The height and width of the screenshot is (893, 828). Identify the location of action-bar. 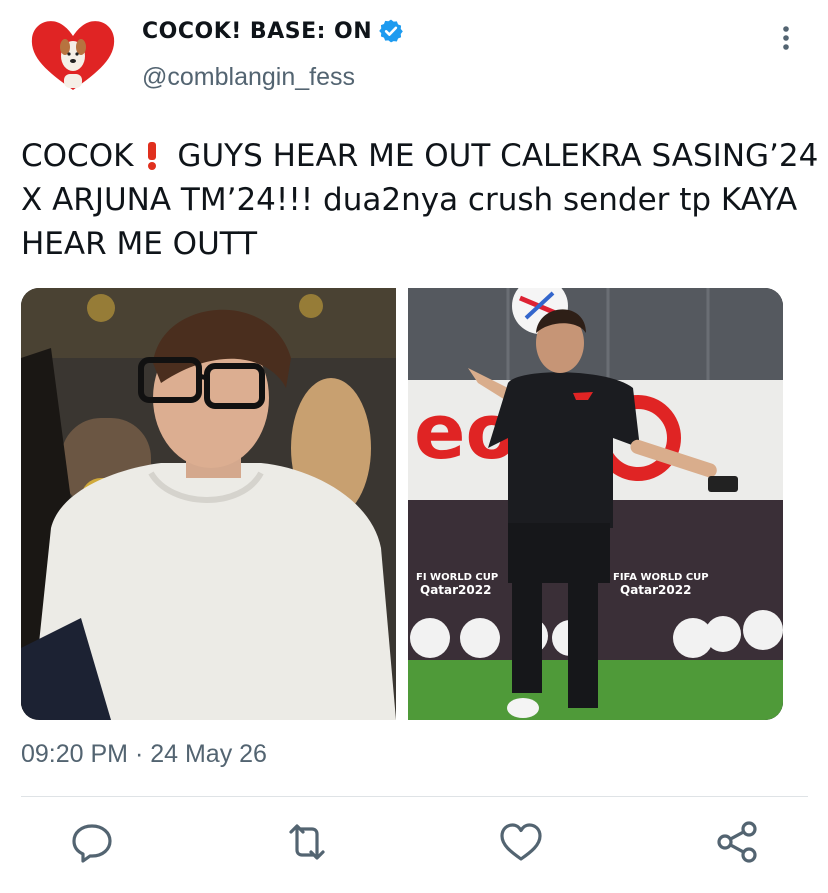
(414, 843).